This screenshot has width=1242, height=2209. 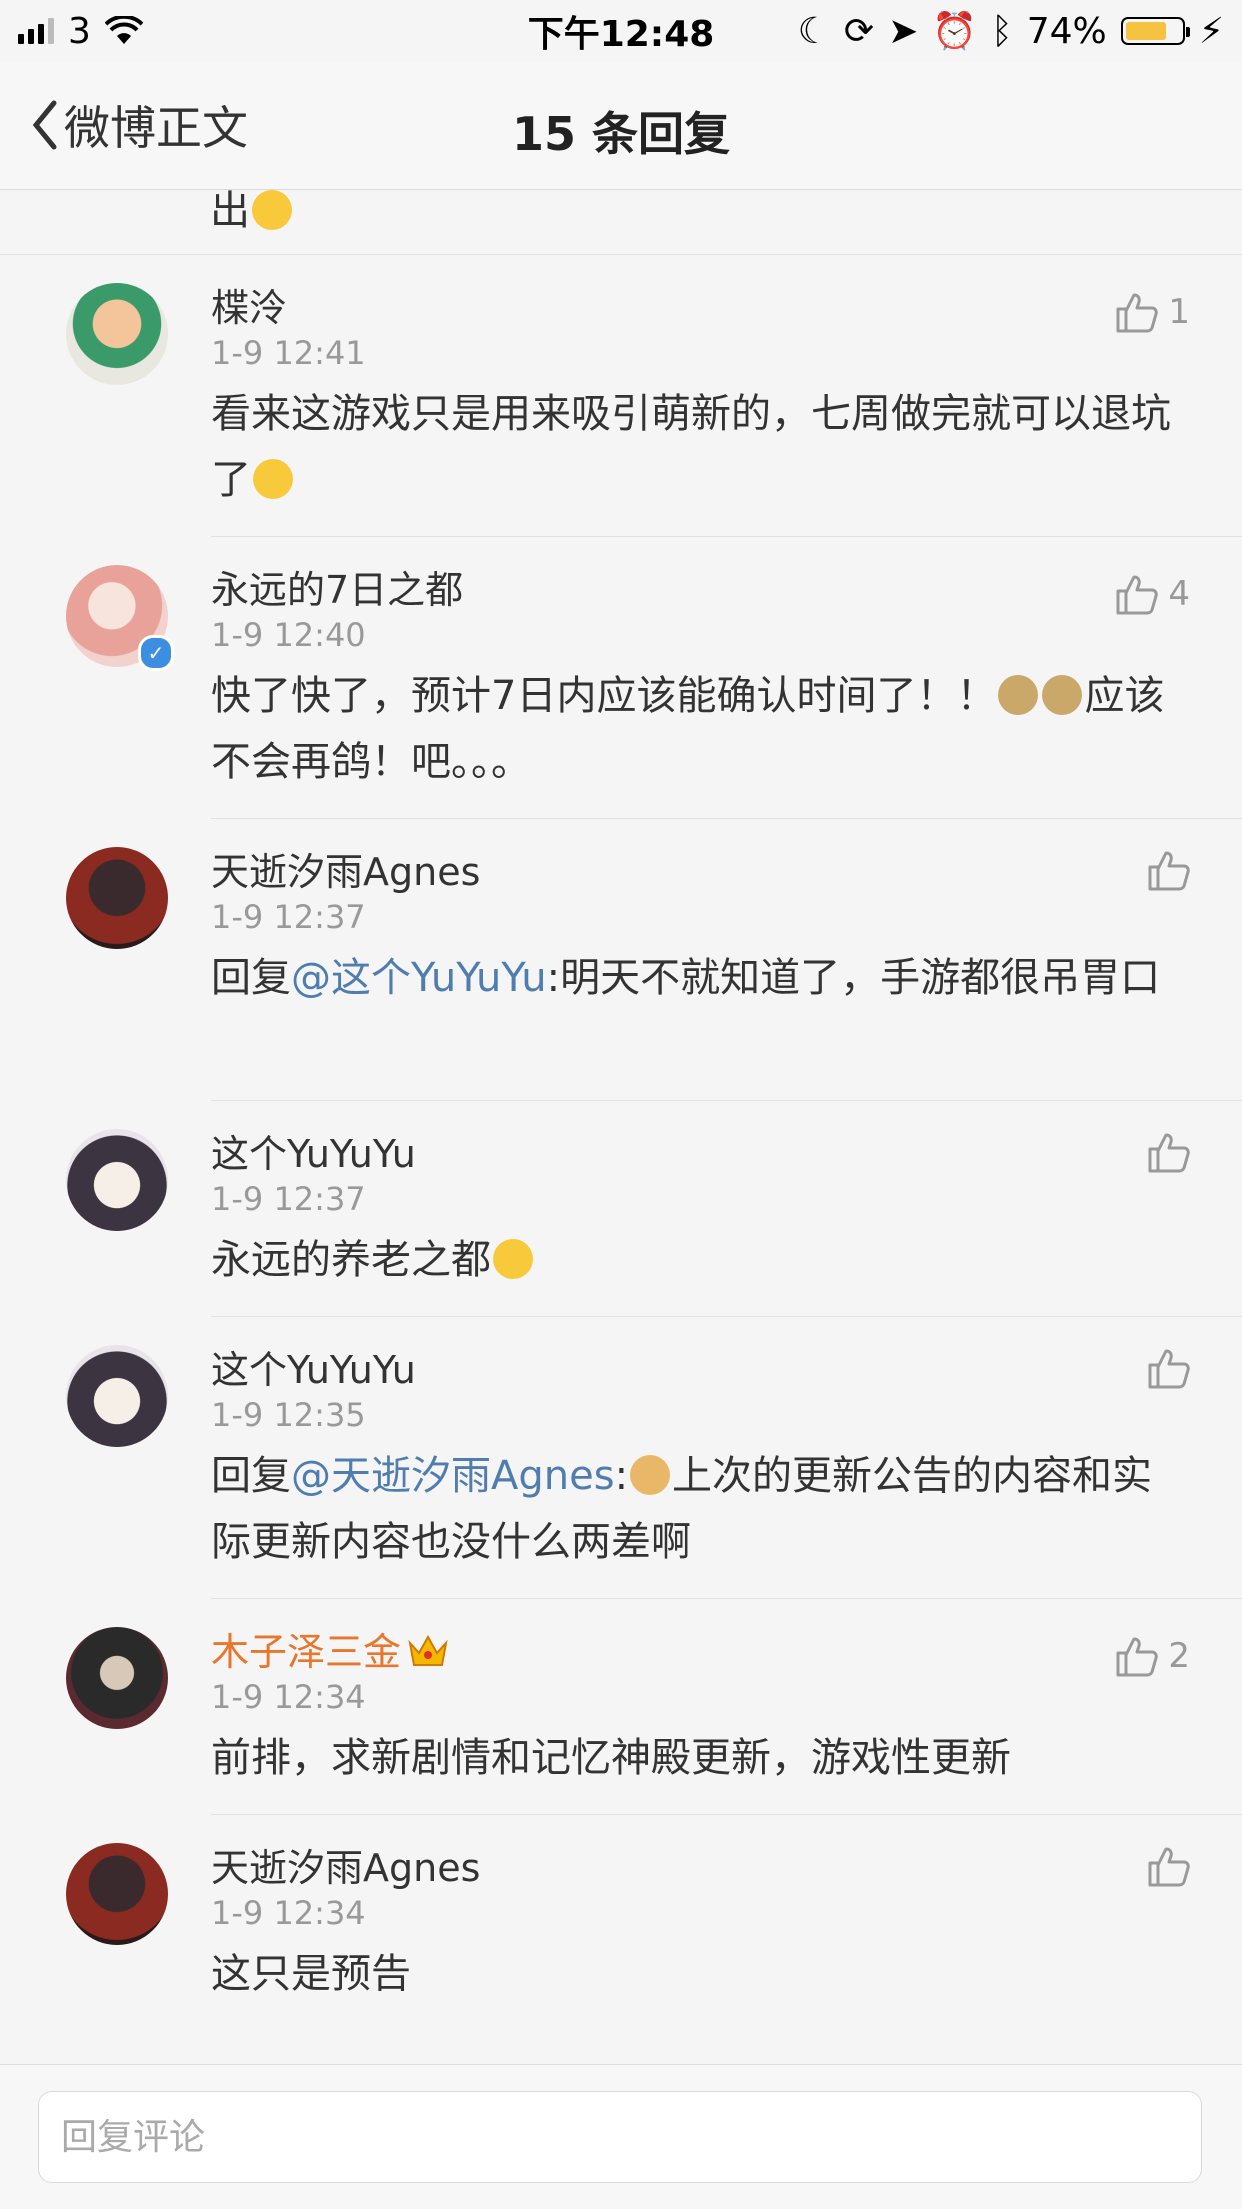 What do you see at coordinates (682, 1509) in the screenshot?
I see `comment-text: 回复@天逝汐雨Agnes: 上次的更新公告的内容和实际更新内容也没什么两差啊` at bounding box center [682, 1509].